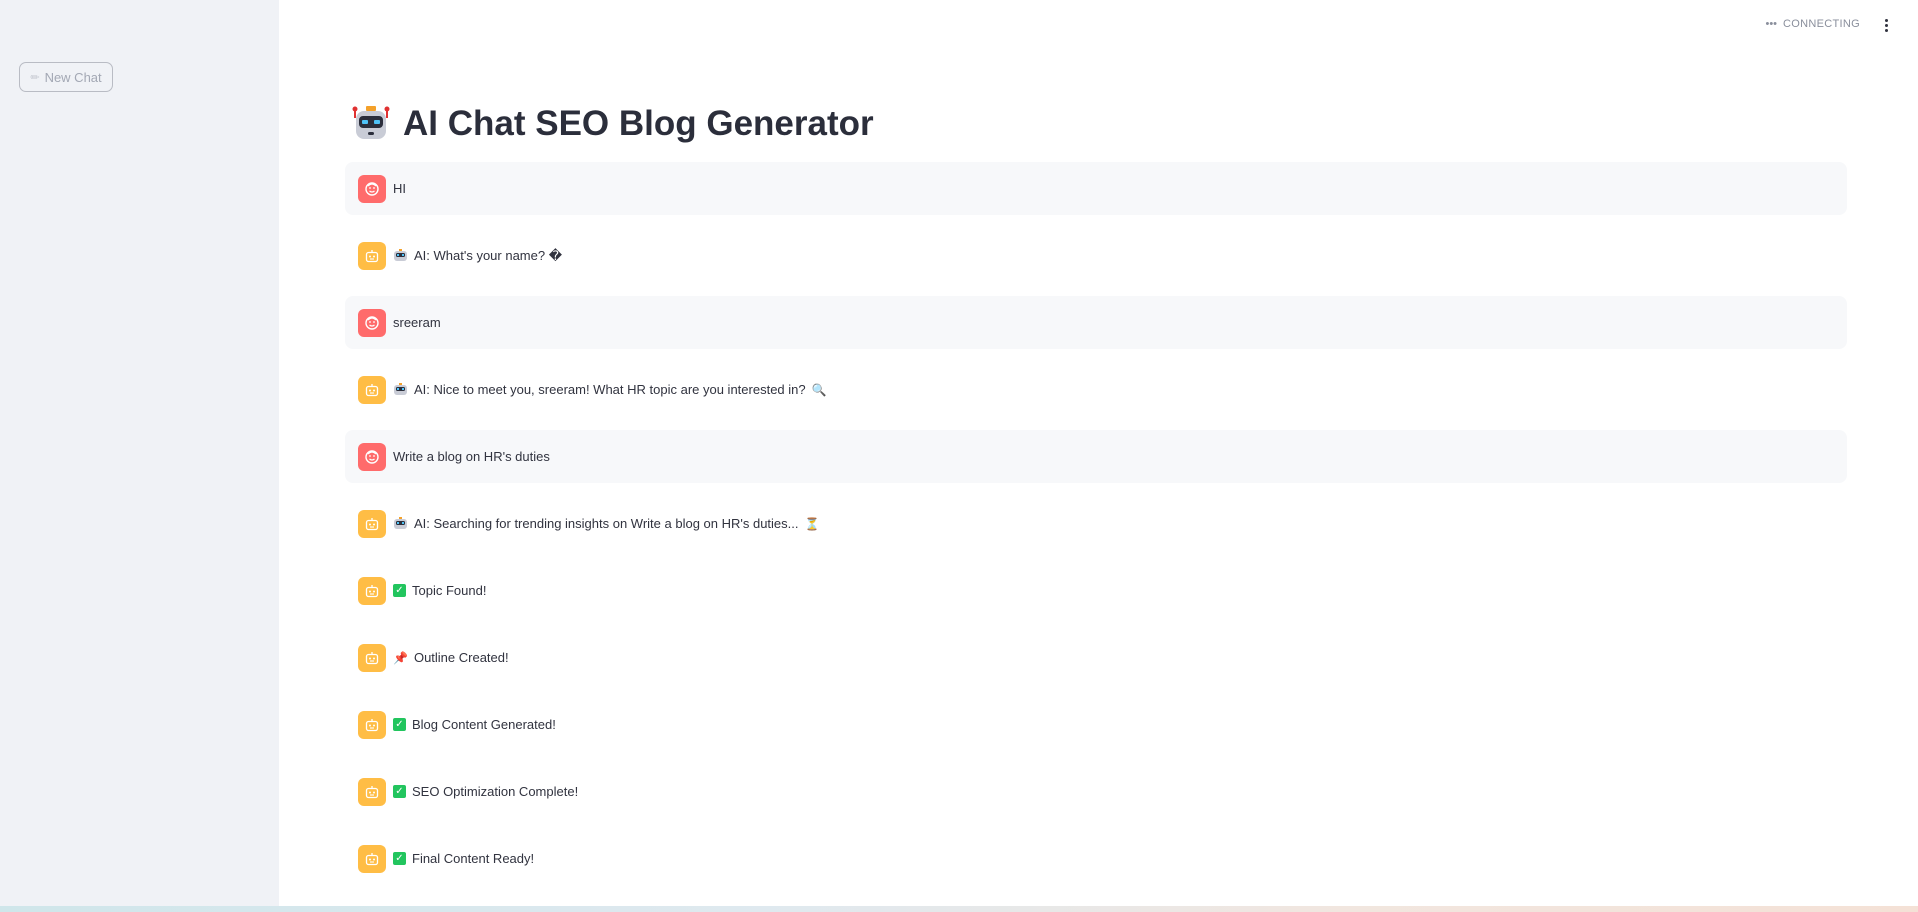  I want to click on chat-message-ai: ✓ Blog Content Generated!, so click(1096, 724).